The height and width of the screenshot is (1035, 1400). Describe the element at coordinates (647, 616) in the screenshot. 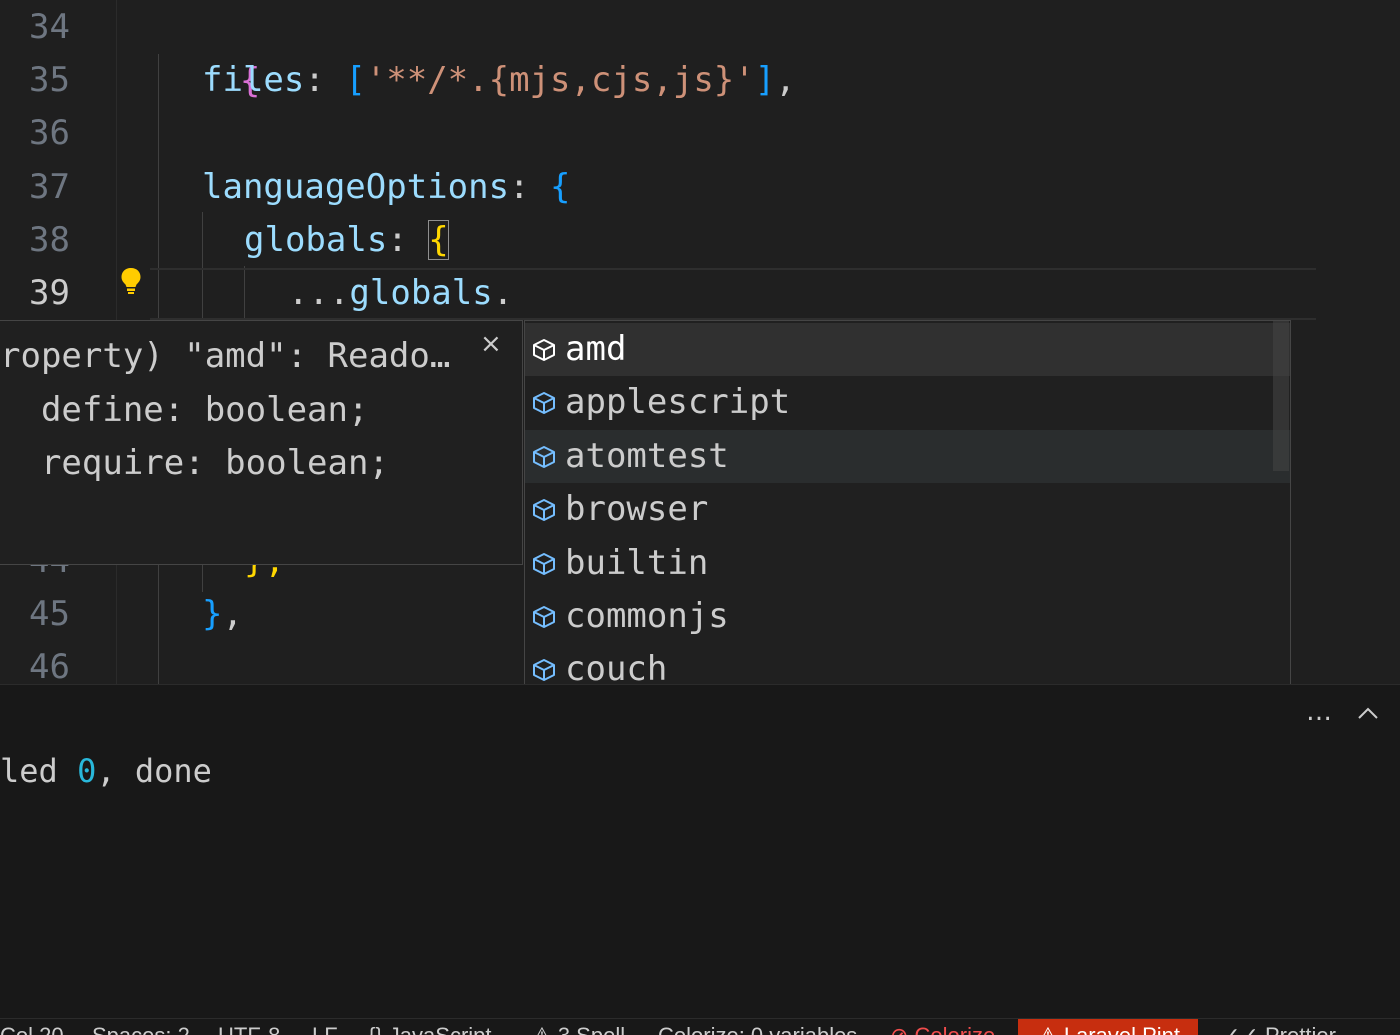

I see `suggestion-label: commonjs` at that location.